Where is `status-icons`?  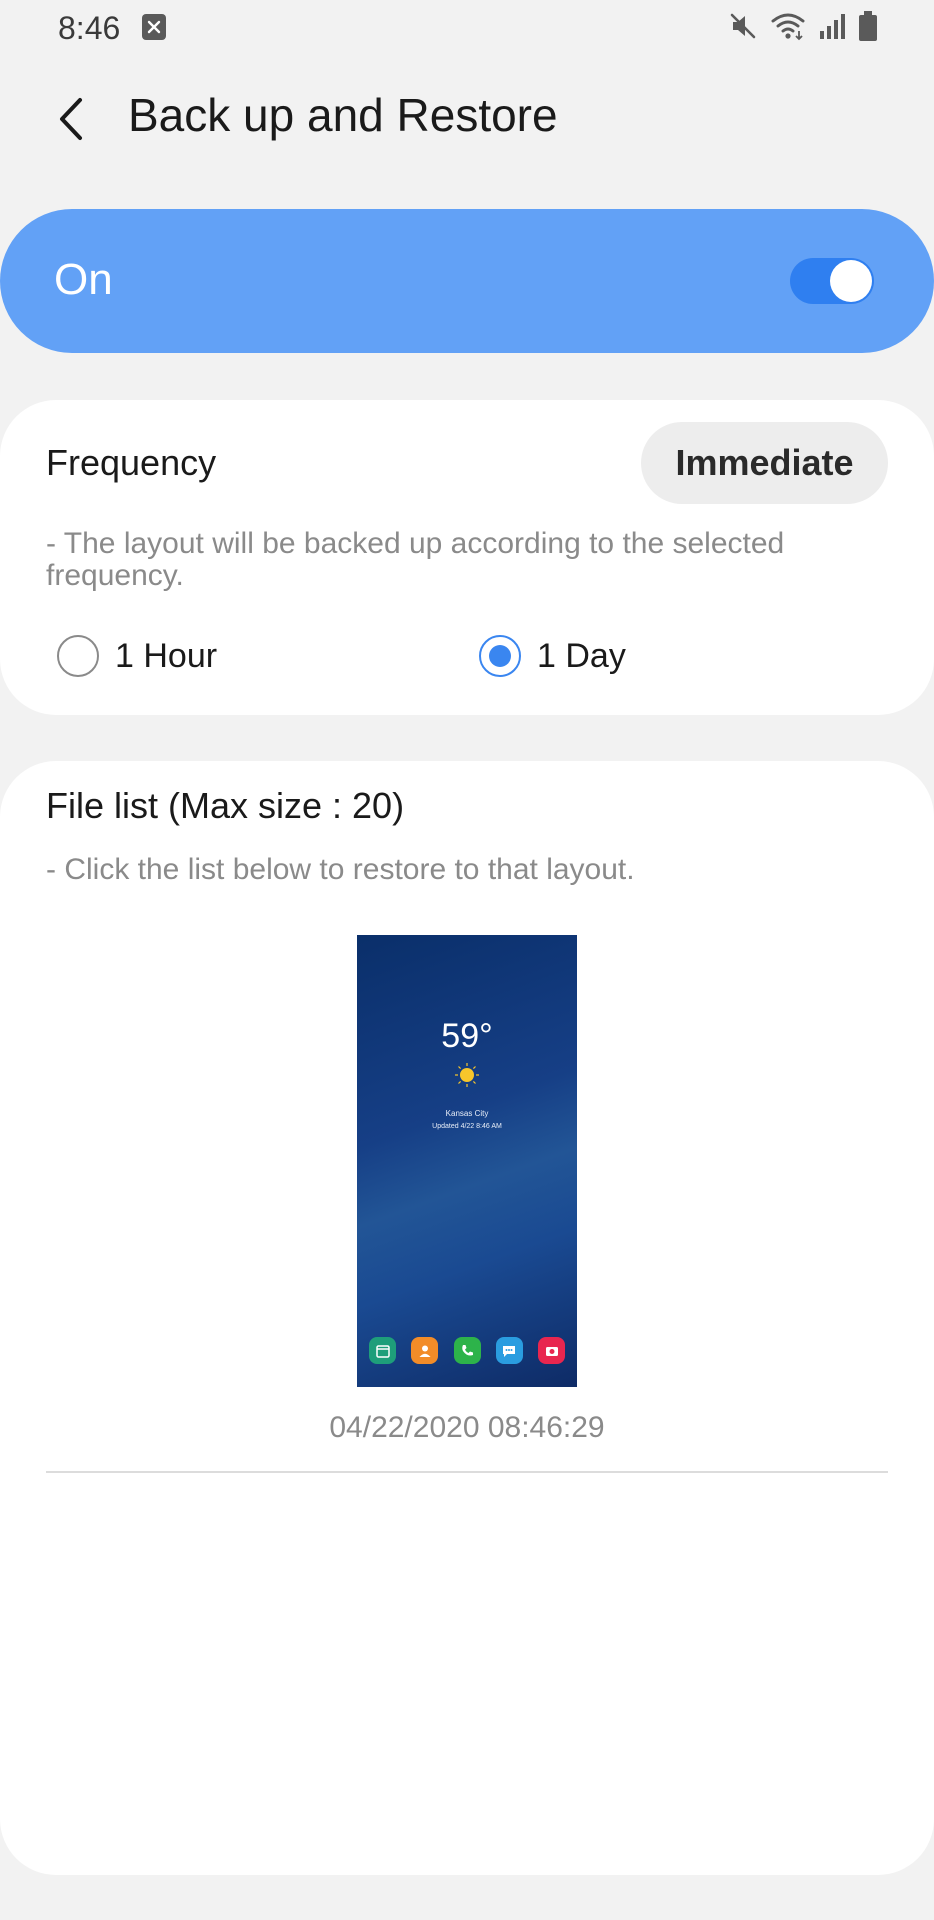 status-icons is located at coordinates (803, 28).